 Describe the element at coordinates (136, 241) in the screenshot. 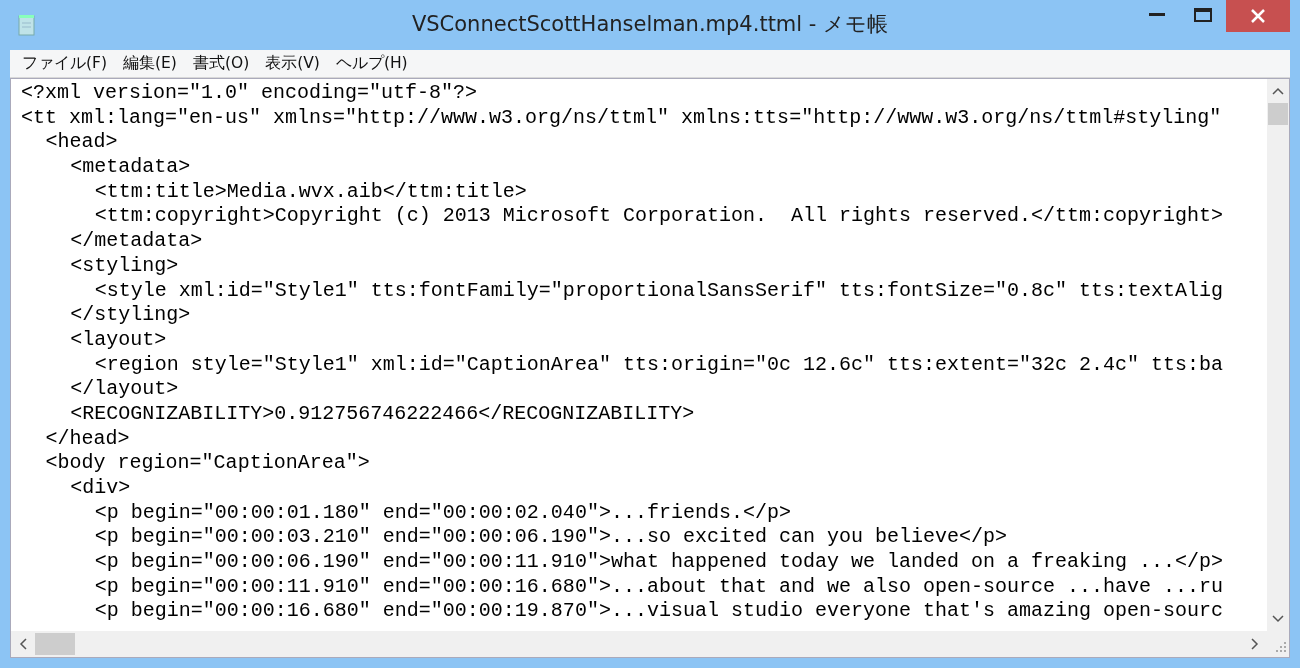

I see `code-line: </metadata>` at that location.